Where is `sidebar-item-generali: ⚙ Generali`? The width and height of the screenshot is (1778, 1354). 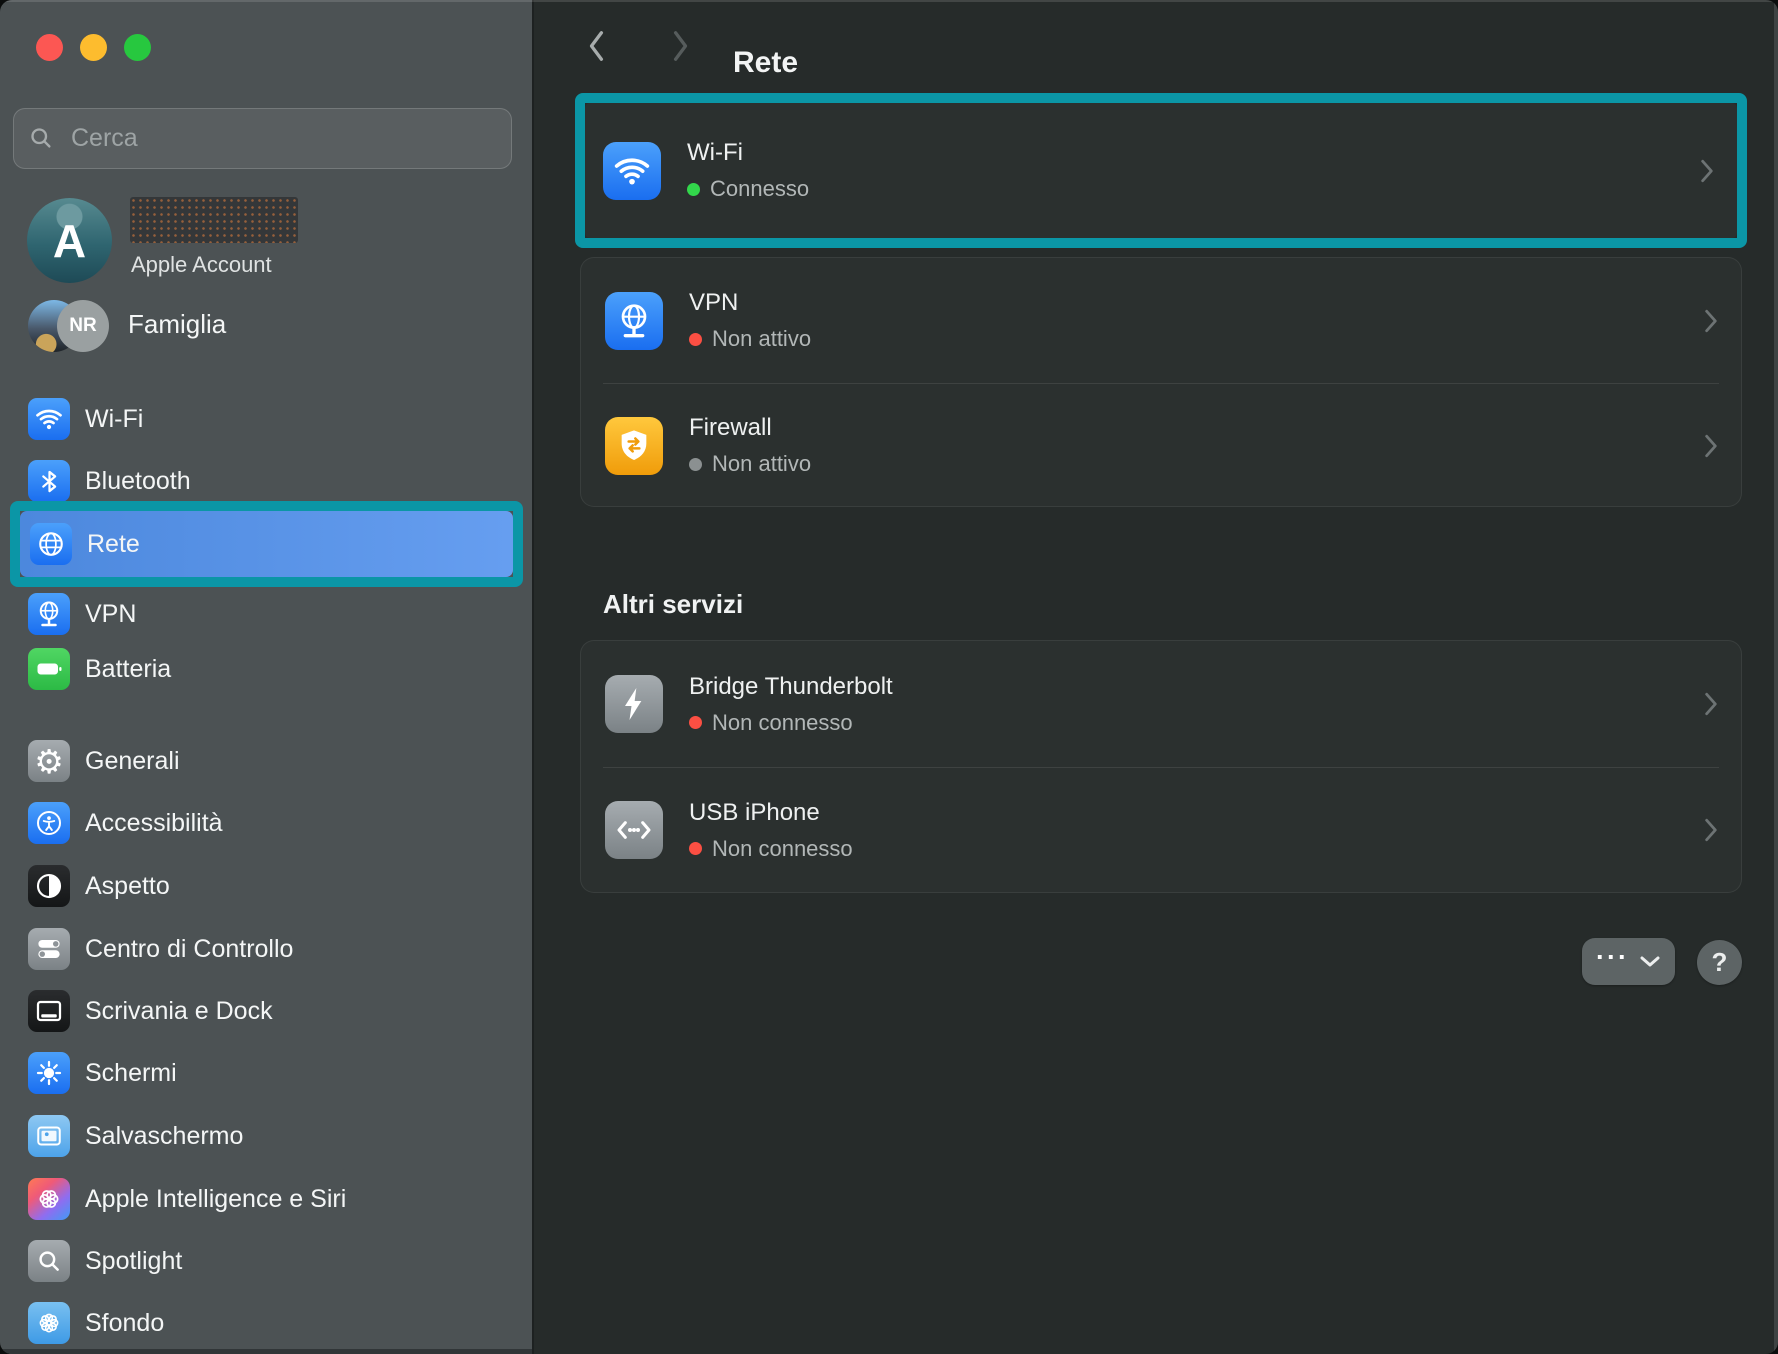
sidebar-item-generali: ⚙ Generali is located at coordinates (266, 761).